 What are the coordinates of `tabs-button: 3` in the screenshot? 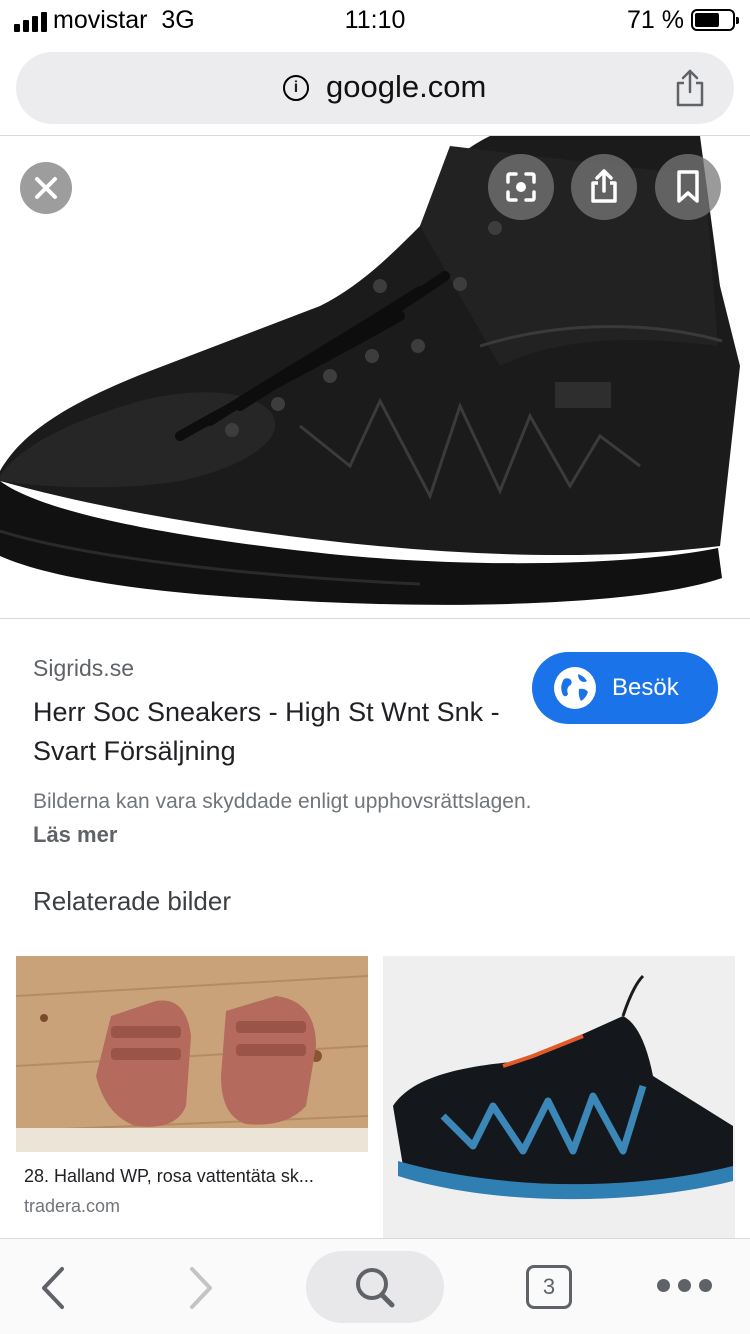 It's located at (549, 1287).